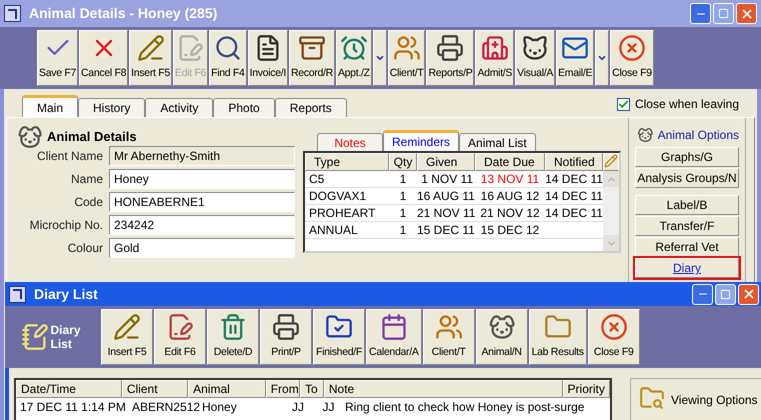  Describe the element at coordinates (575, 58) in the screenshot. I see `toolbar-button: Email/E` at that location.